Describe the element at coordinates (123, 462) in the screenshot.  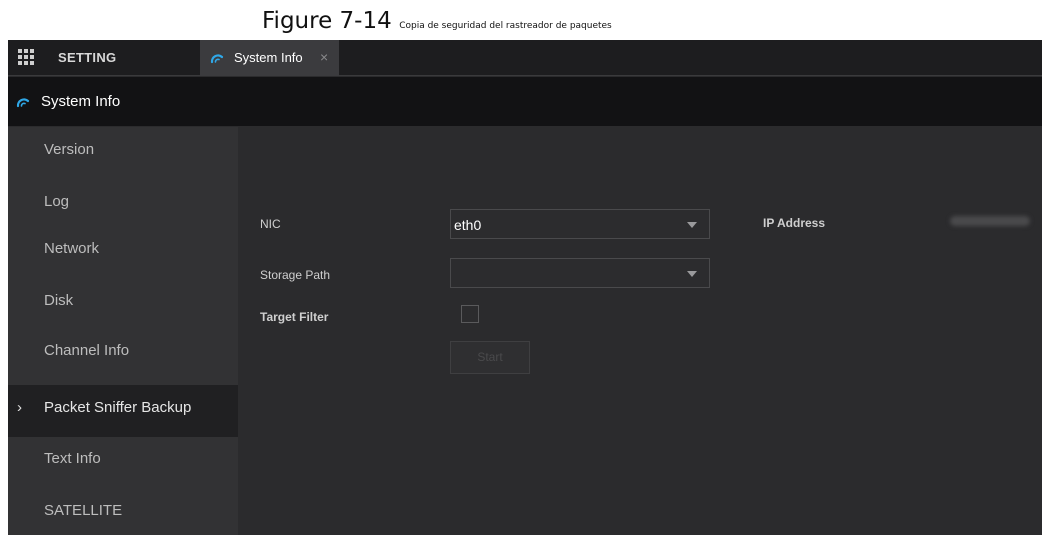
I see `sidebar-item-text-info: Text Info` at that location.